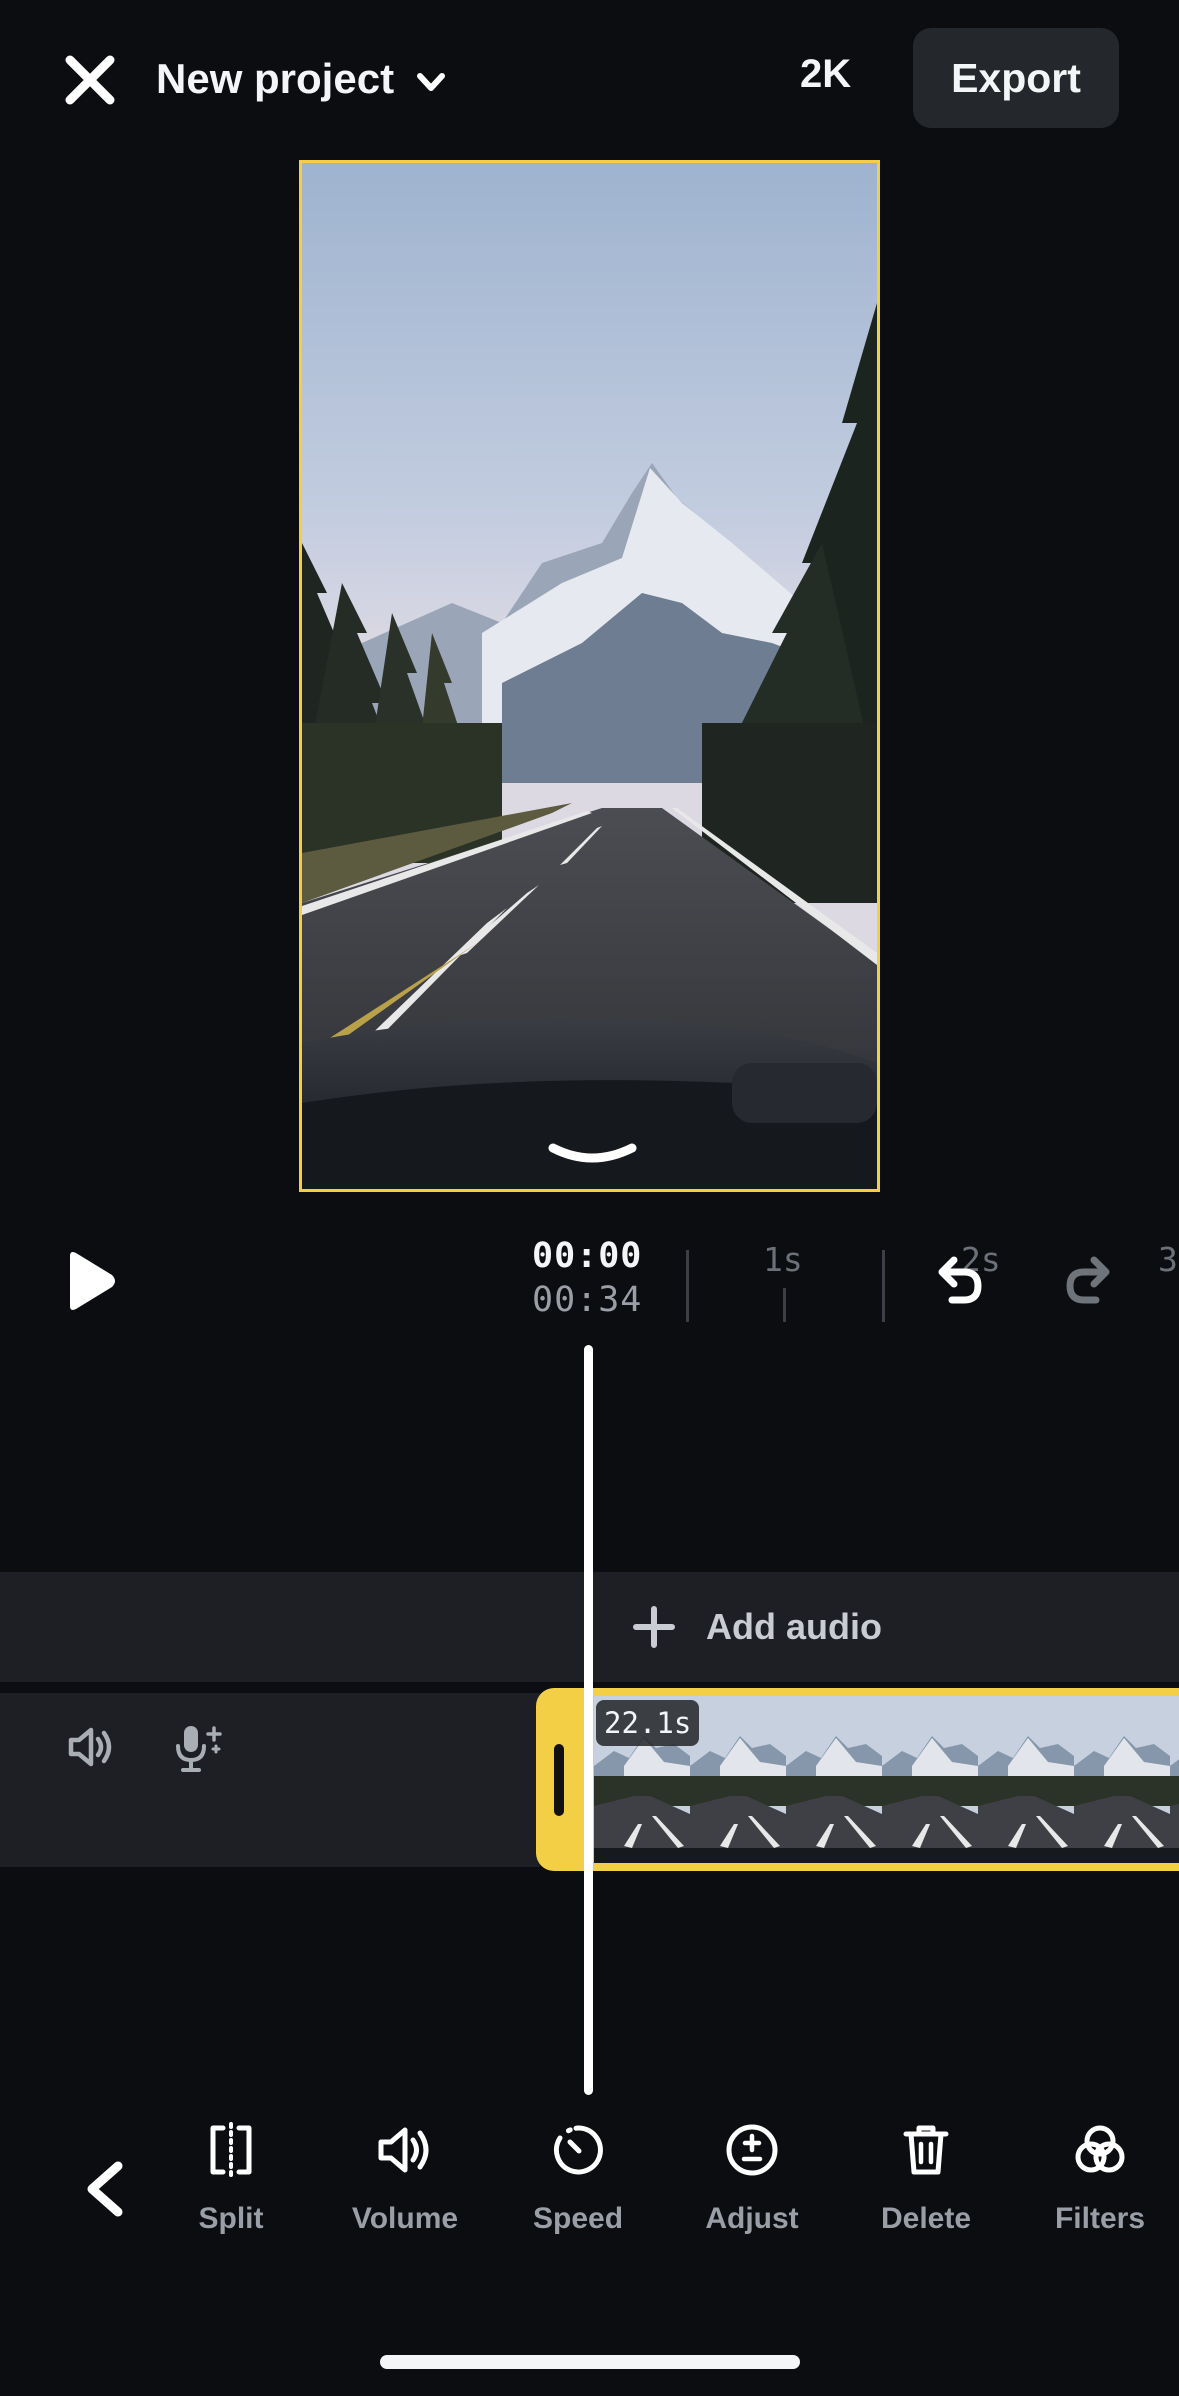 The image size is (1179, 2396). What do you see at coordinates (592, 1158) in the screenshot?
I see `collapse-chevron-icon` at bounding box center [592, 1158].